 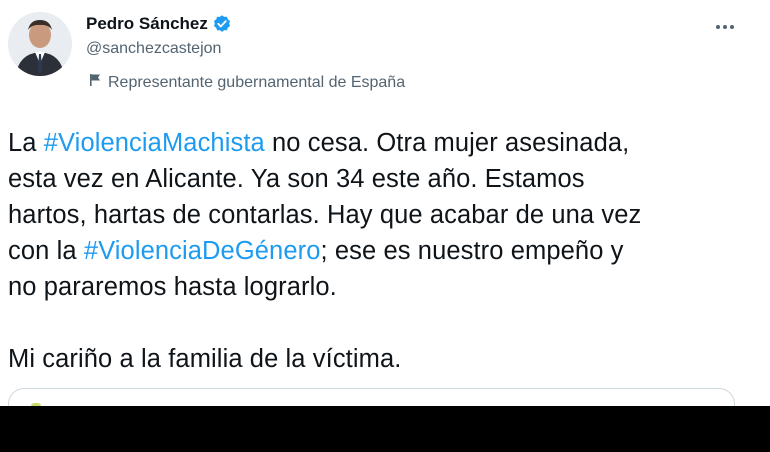 I want to click on author-name-row: Pedro Sánchez, so click(x=159, y=24).